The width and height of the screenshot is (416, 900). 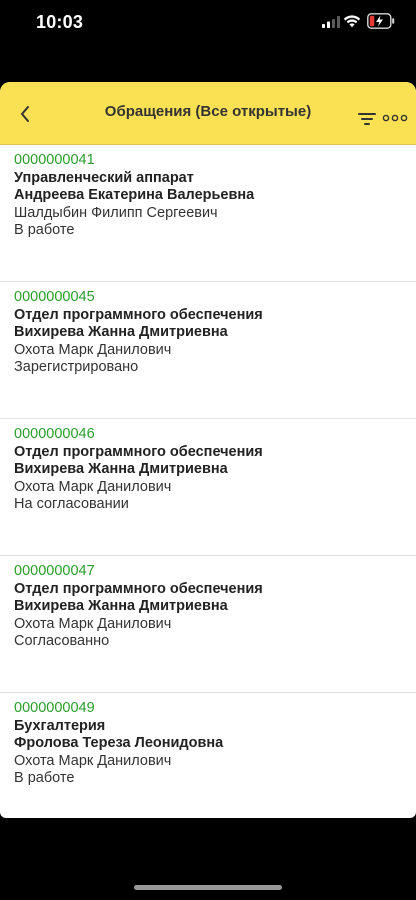 What do you see at coordinates (76, 367) in the screenshot?
I see `request-status: Зарегистрировано` at bounding box center [76, 367].